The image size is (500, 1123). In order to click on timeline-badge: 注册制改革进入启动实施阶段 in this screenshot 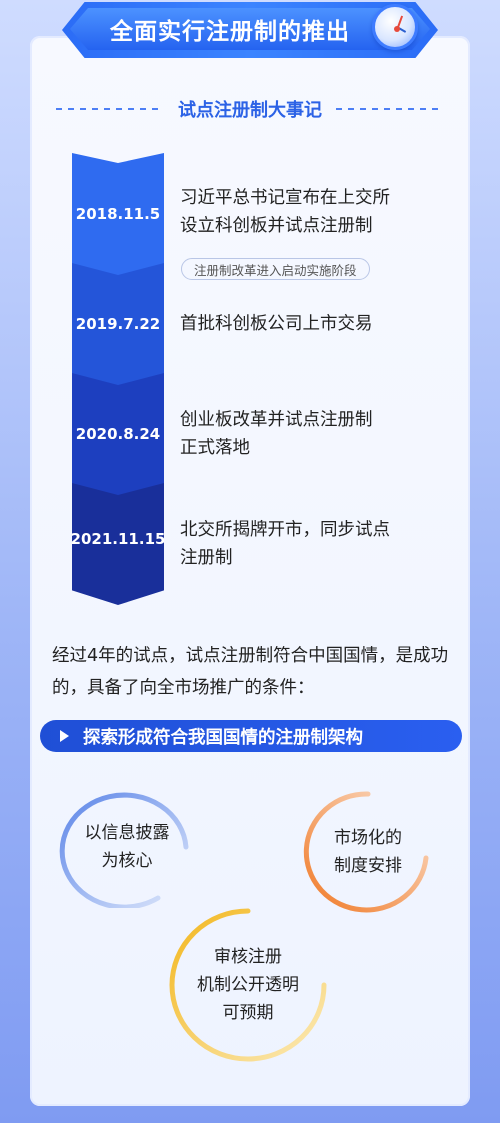, I will do `click(275, 269)`.